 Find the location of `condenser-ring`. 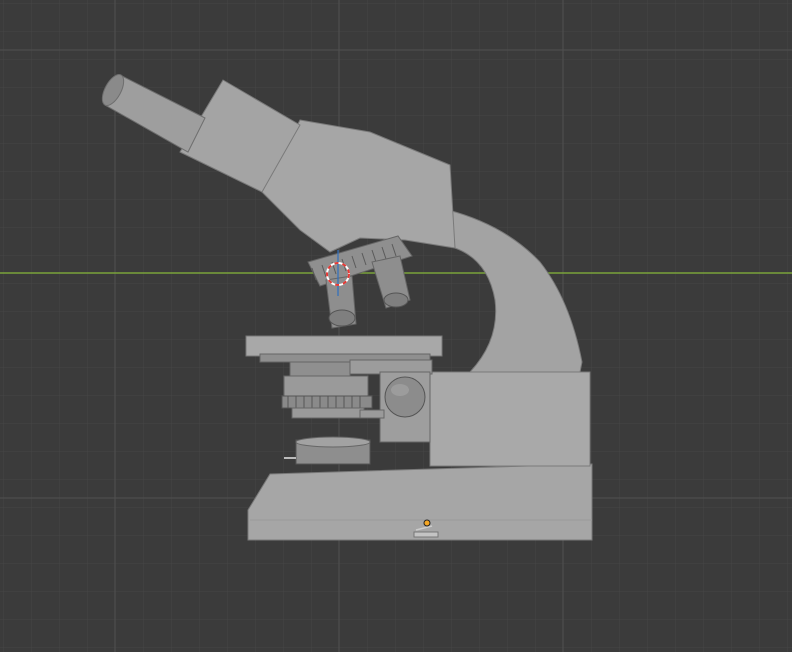

condenser-ring is located at coordinates (326, 387).